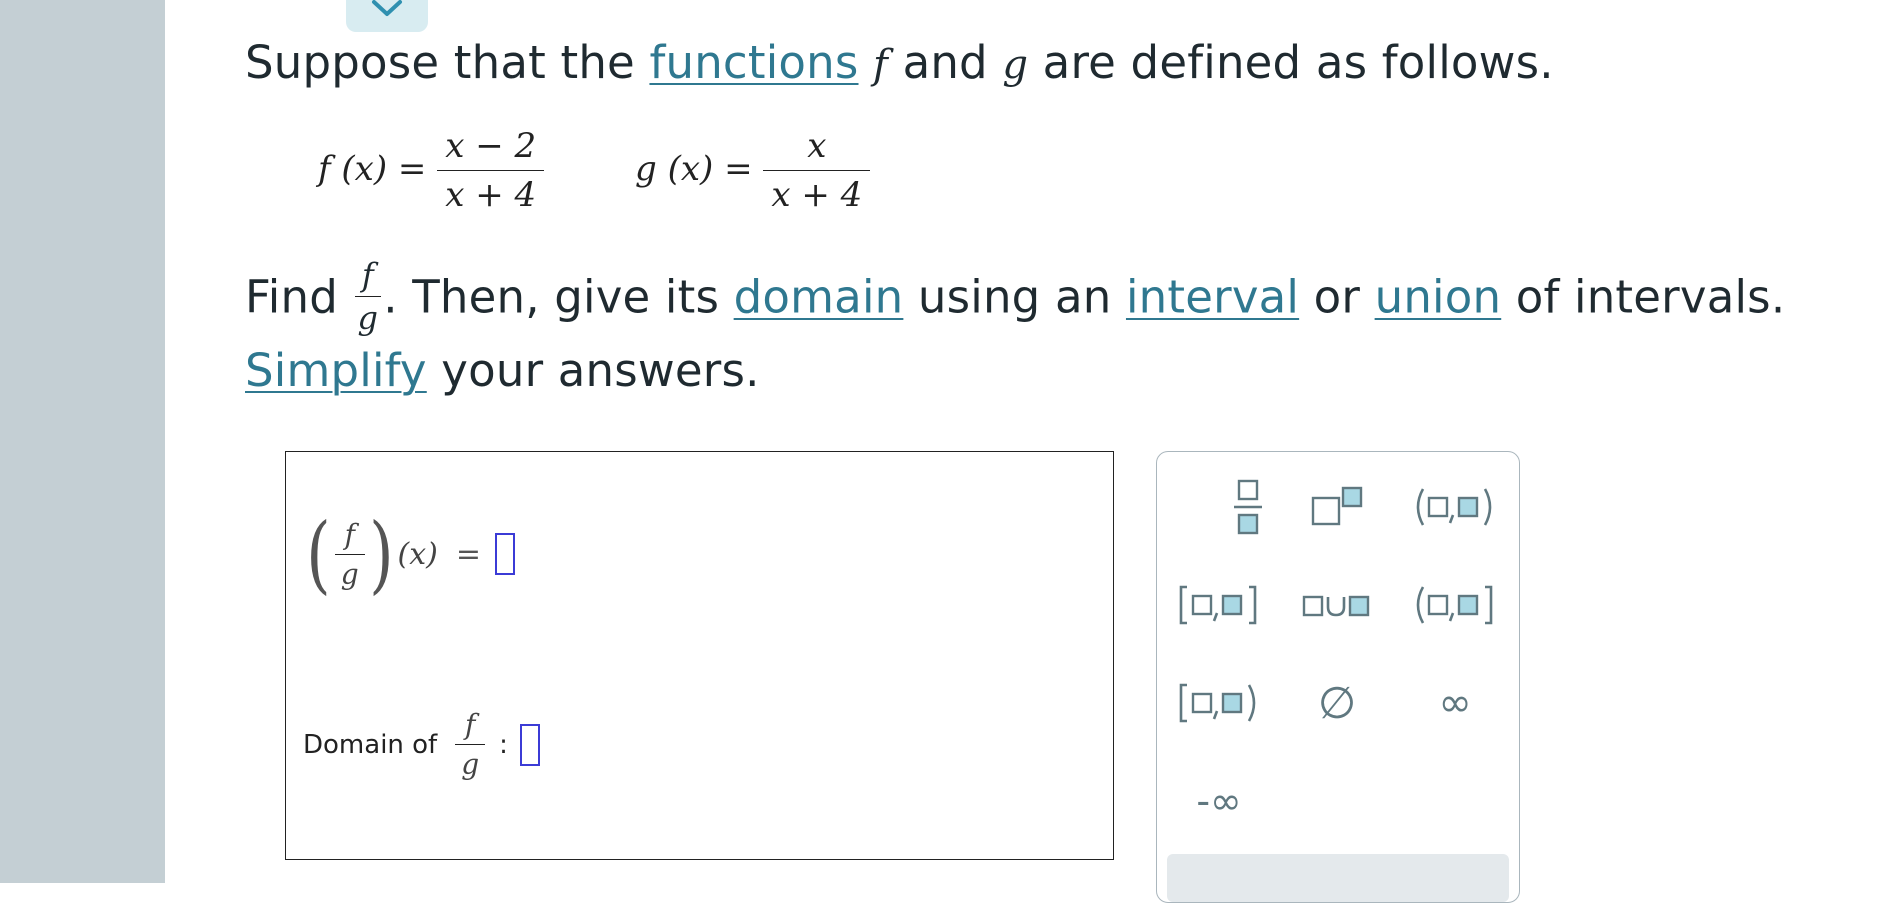 The height and width of the screenshot is (903, 1899). What do you see at coordinates (440, 62) in the screenshot?
I see `intro-text: Suppose that the` at bounding box center [440, 62].